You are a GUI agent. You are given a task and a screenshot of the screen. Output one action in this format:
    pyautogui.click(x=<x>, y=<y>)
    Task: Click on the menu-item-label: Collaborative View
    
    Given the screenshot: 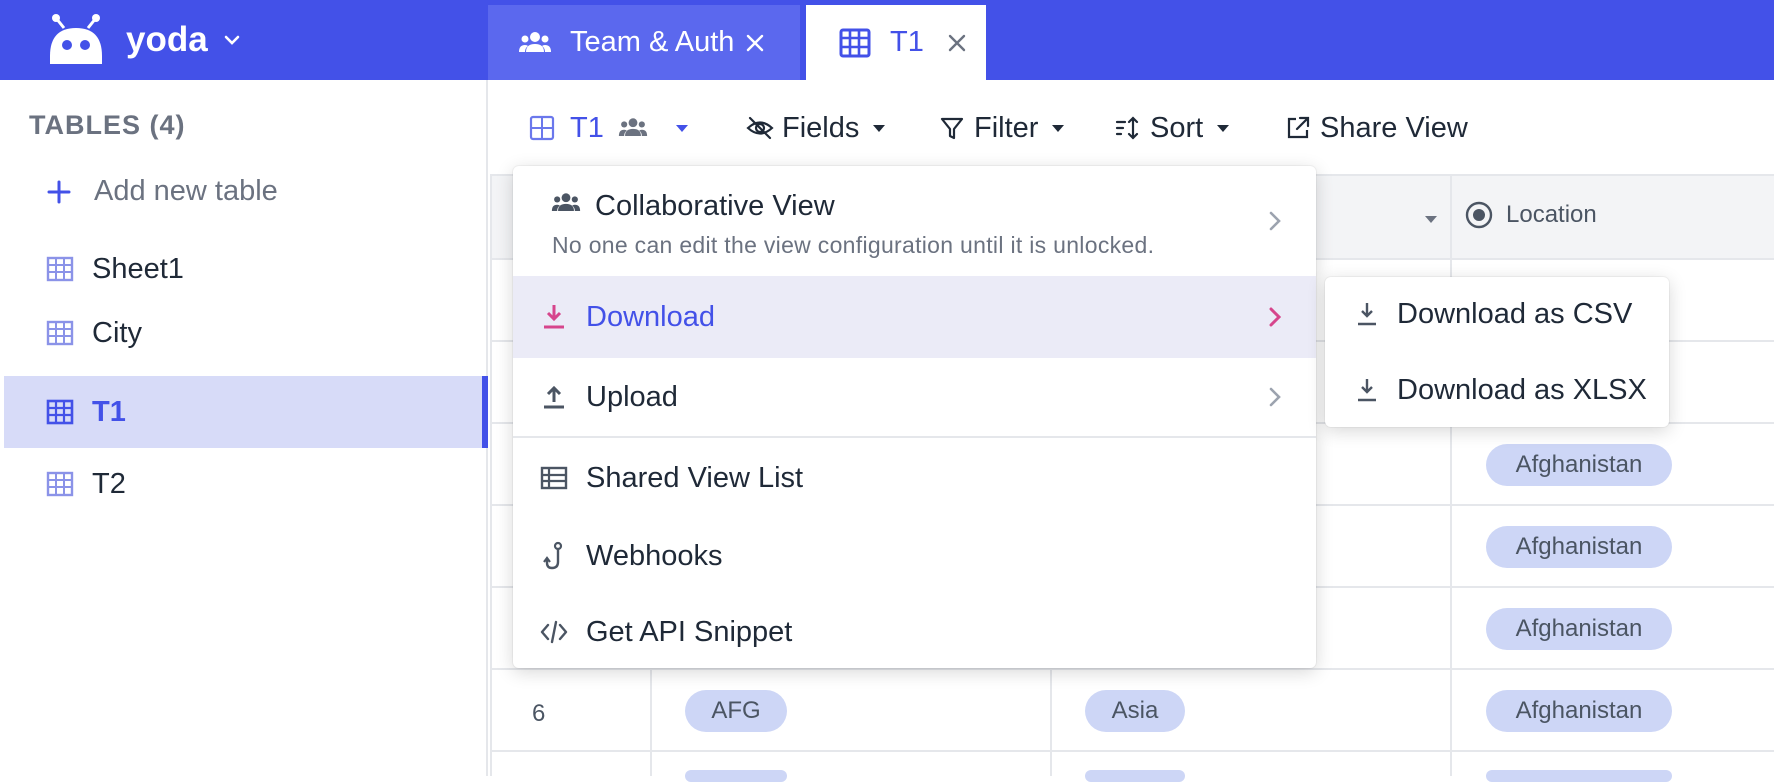 What is the action you would take?
    pyautogui.click(x=715, y=206)
    